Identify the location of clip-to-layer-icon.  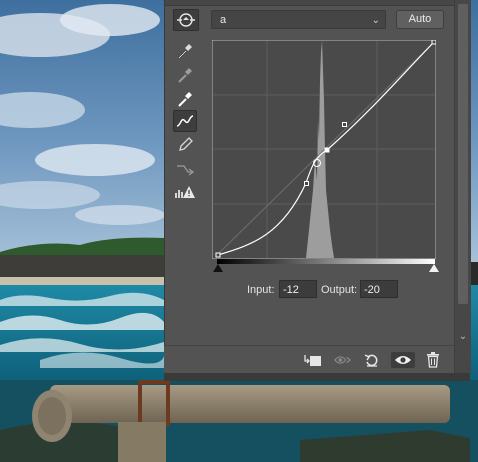
(313, 360).